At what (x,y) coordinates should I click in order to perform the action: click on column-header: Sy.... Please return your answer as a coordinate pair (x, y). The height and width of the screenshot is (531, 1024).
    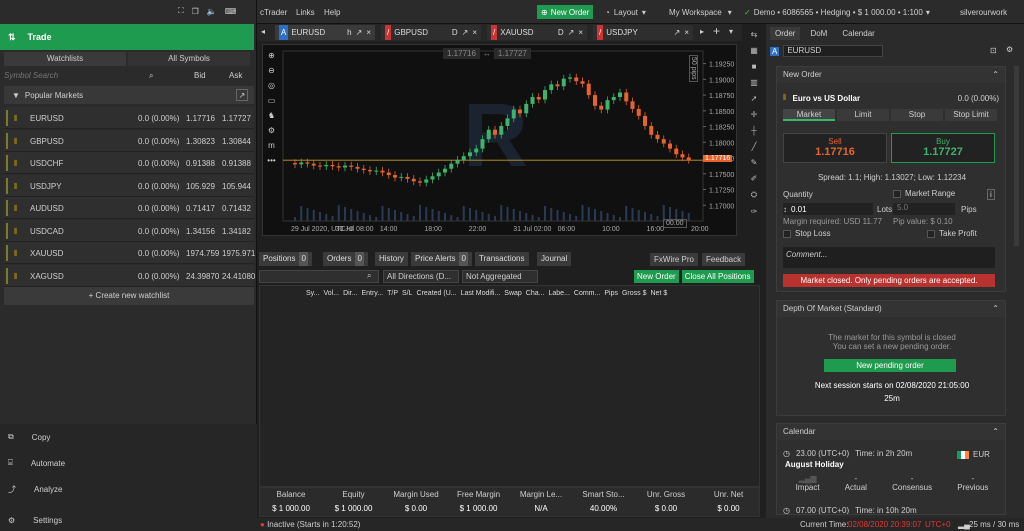
    Looking at the image, I should click on (312, 293).